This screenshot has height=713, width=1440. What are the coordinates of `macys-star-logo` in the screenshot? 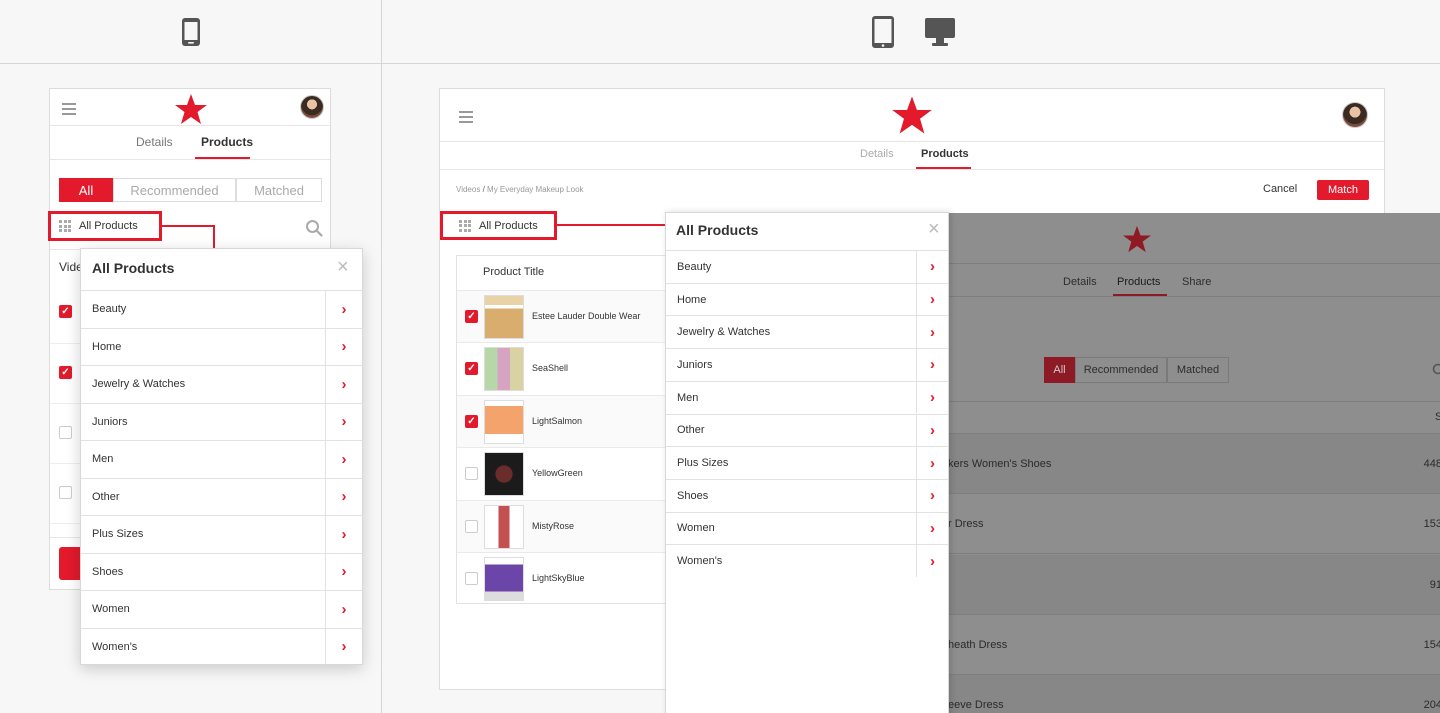 It's located at (912, 117).